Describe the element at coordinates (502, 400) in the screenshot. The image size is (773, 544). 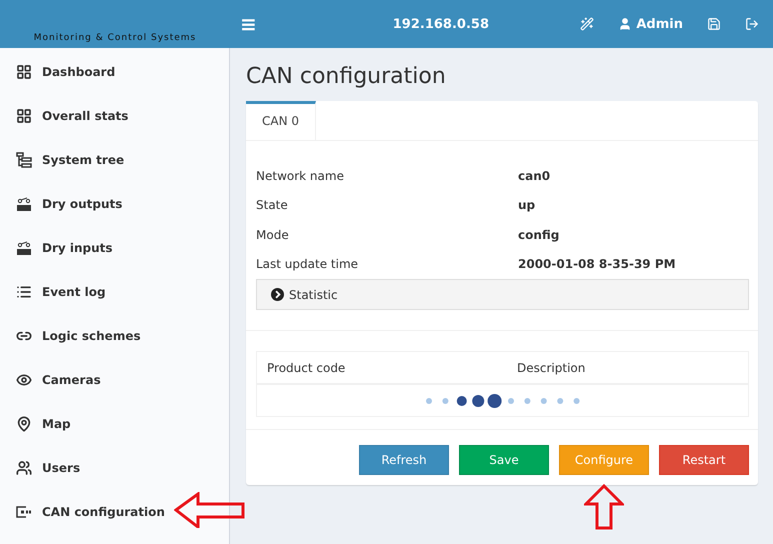
I see `loading-dots-icon` at that location.